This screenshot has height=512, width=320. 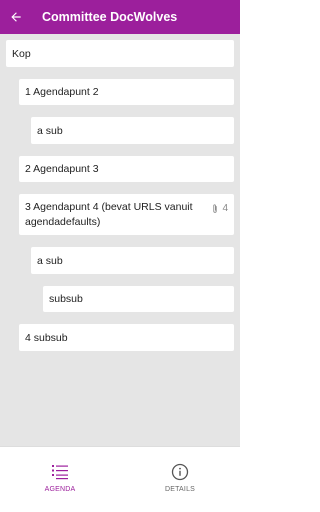 I want to click on list-icon, so click(x=60, y=472).